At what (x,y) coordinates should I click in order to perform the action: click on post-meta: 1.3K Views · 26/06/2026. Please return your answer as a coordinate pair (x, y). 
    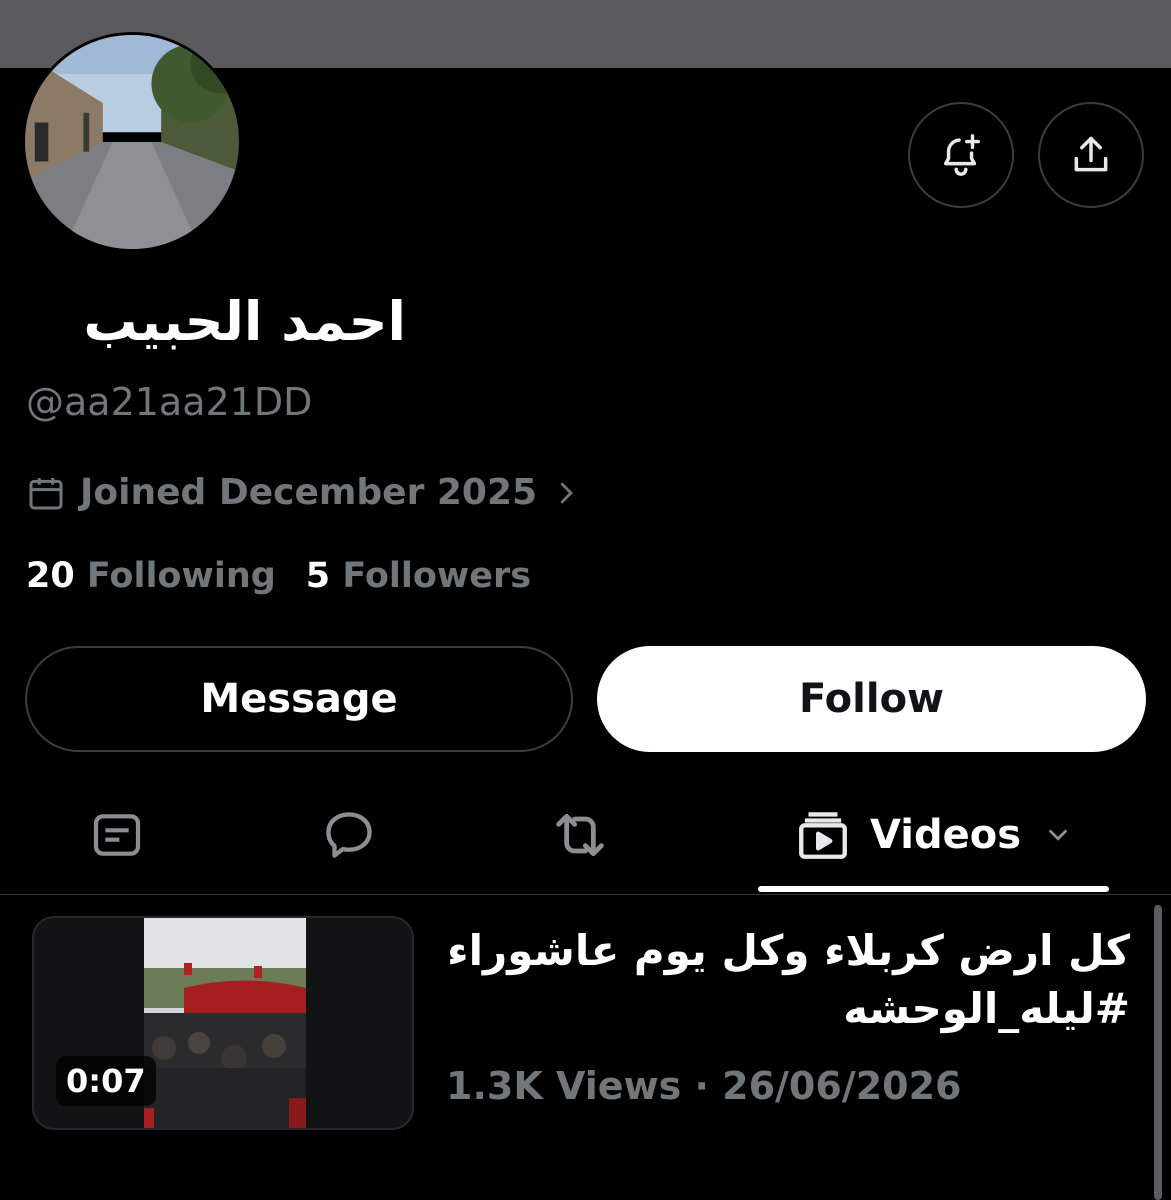
    Looking at the image, I should click on (703, 1086).